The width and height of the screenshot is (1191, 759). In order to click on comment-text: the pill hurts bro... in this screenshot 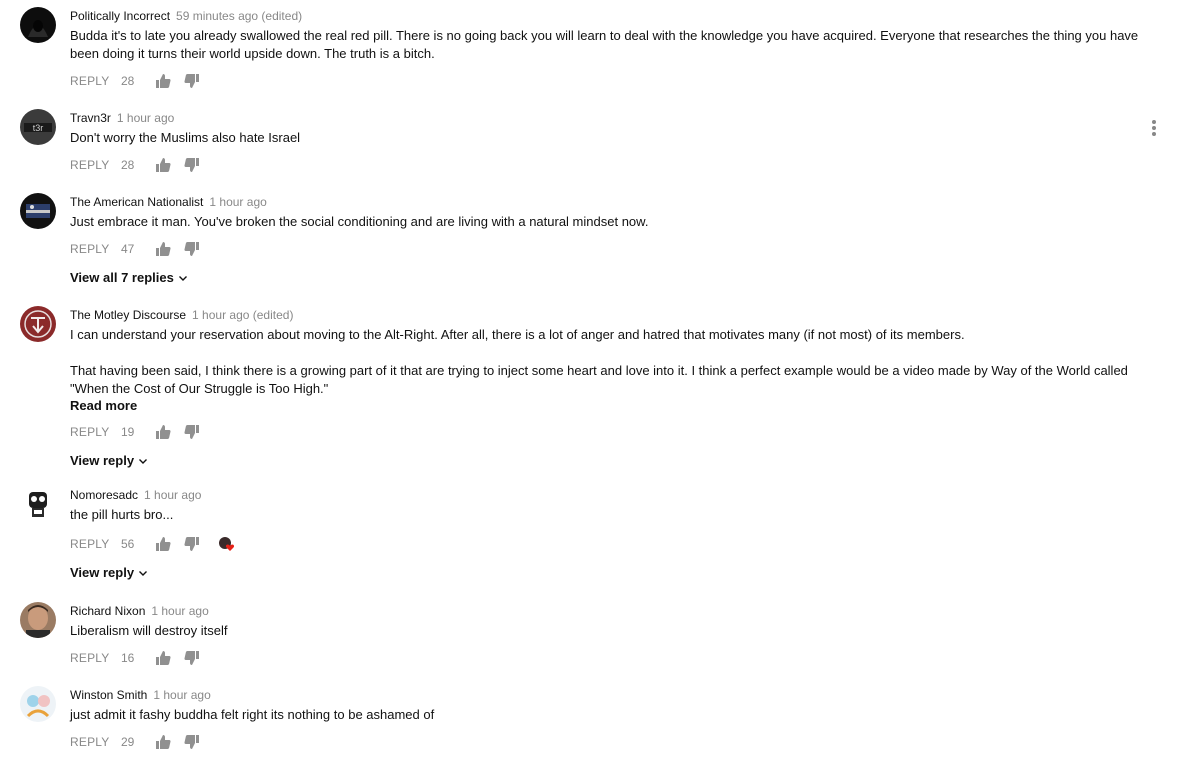, I will do `click(605, 515)`.